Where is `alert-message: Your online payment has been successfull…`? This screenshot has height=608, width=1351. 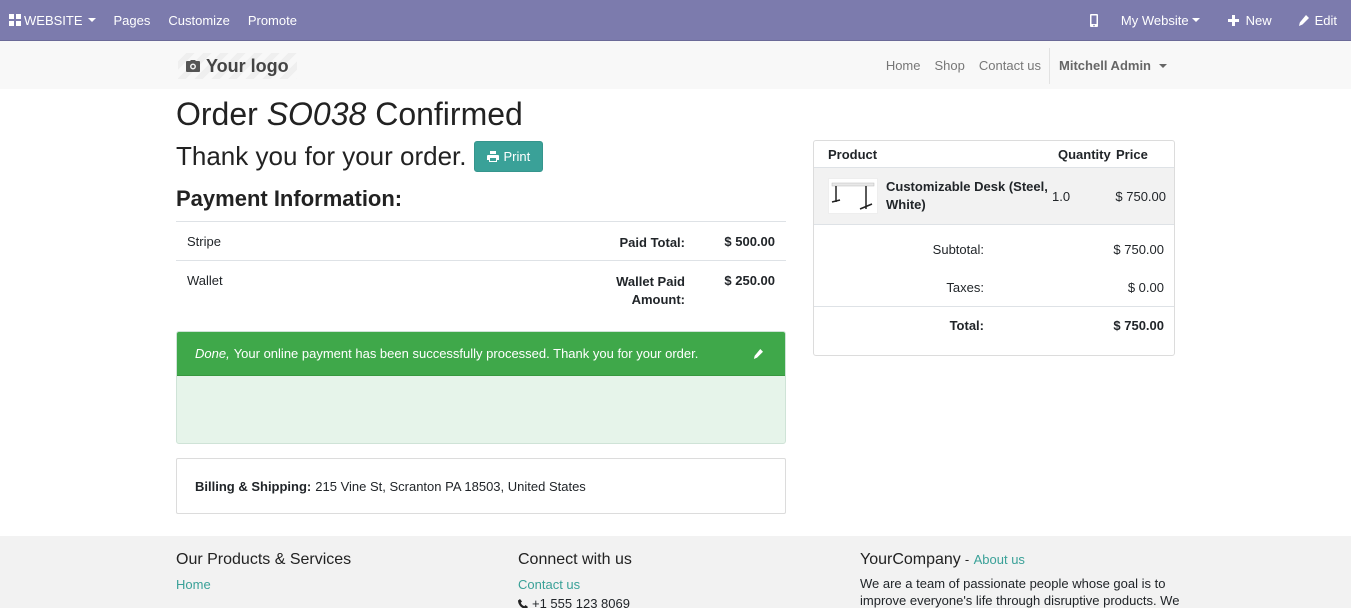 alert-message: Your online payment has been successfull… is located at coordinates (466, 353).